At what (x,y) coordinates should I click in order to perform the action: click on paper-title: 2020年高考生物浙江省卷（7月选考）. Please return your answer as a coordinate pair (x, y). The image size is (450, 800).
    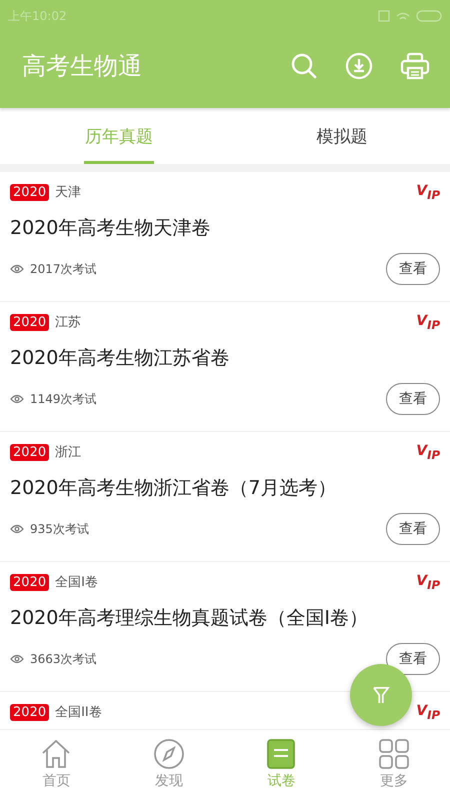
    Looking at the image, I should click on (225, 488).